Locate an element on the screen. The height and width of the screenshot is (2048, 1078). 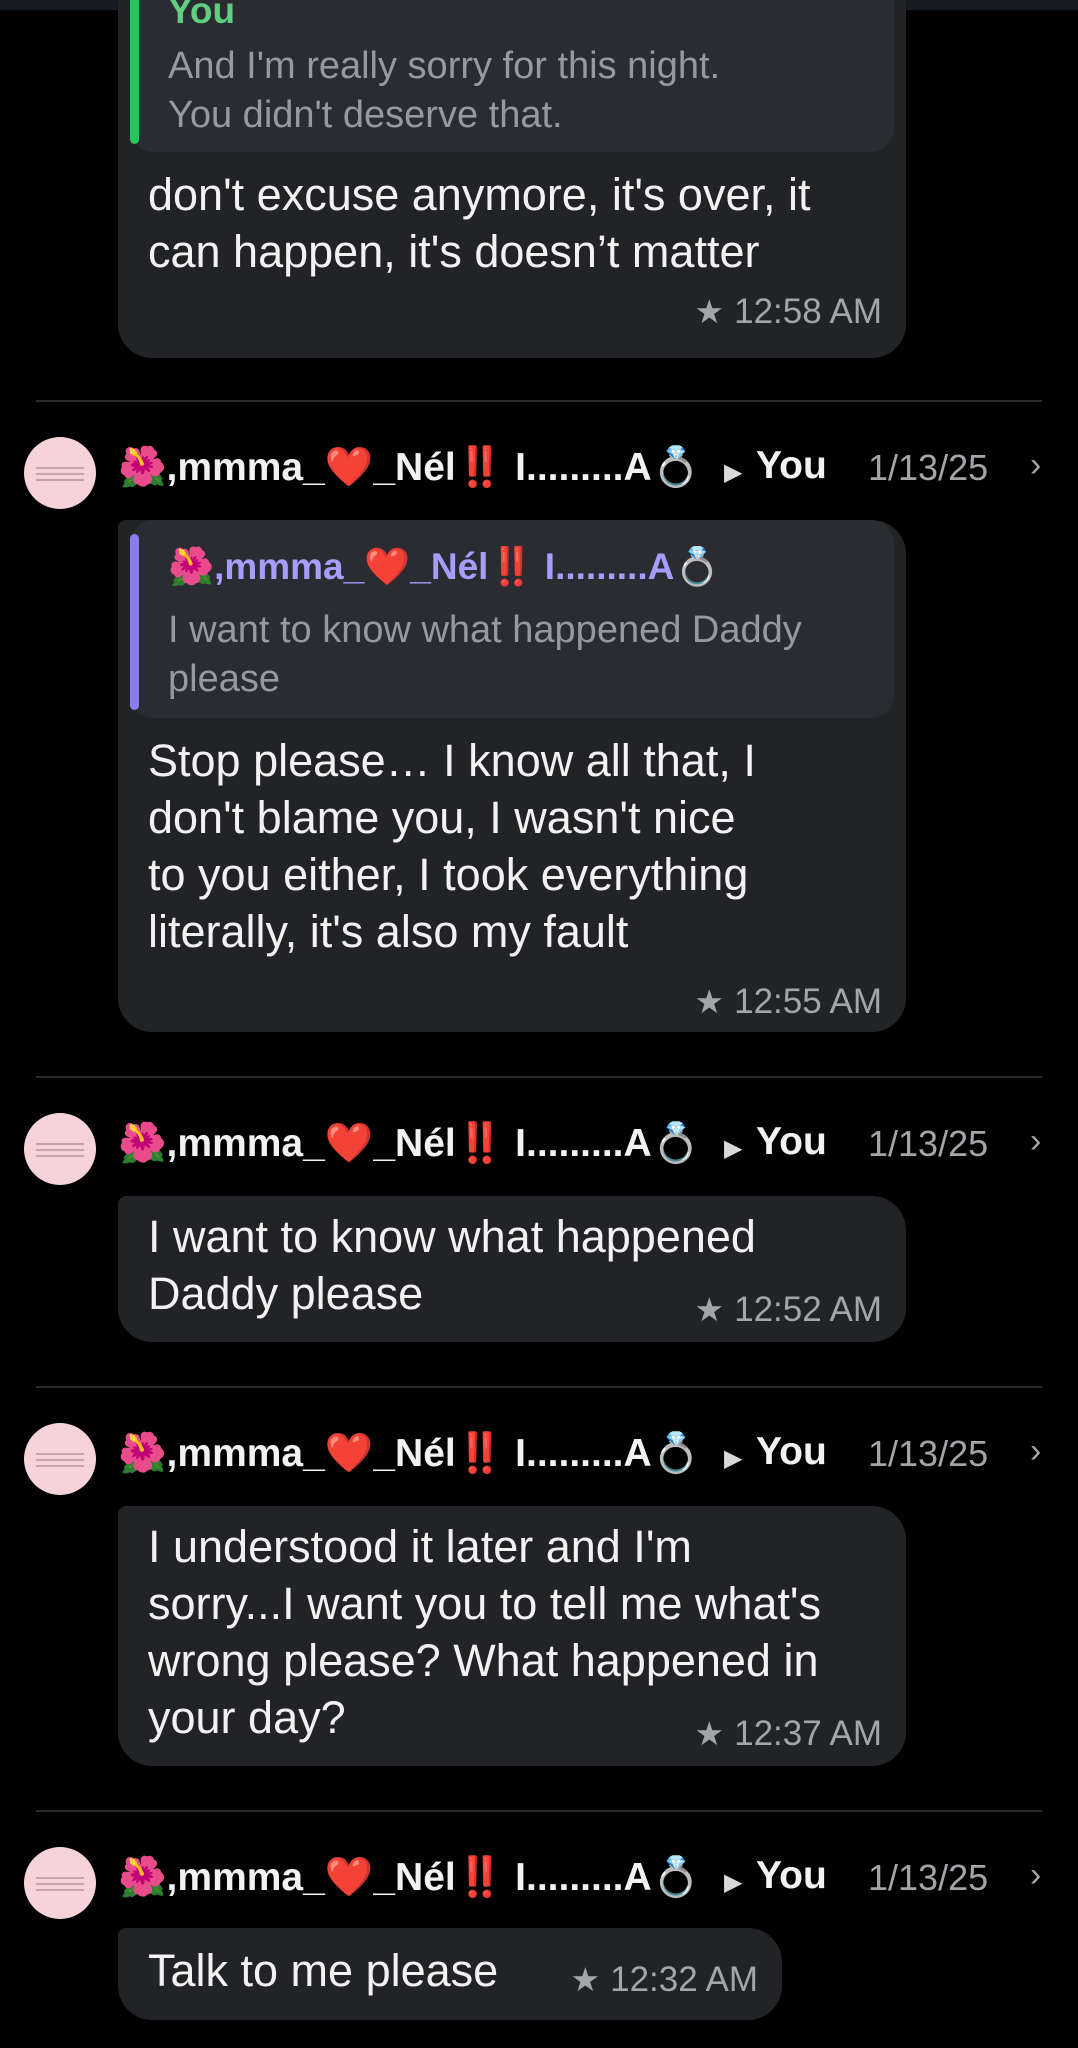
message-text-line: don't blame you, I wasn't nice is located at coordinates (442, 817).